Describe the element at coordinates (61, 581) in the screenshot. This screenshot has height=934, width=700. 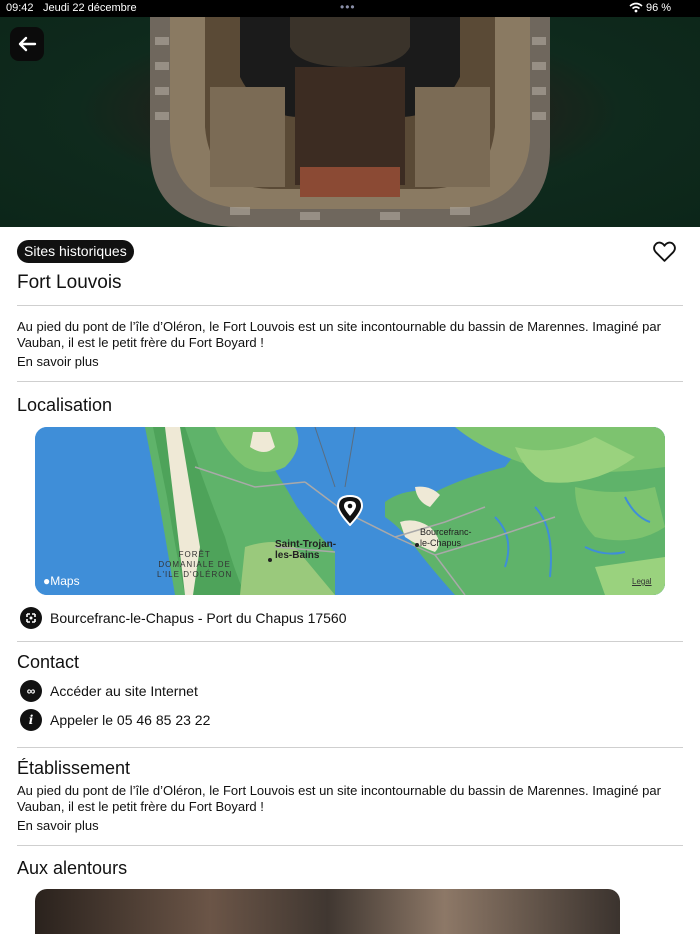
I see `apple-maps-logo: ●Maps` at that location.